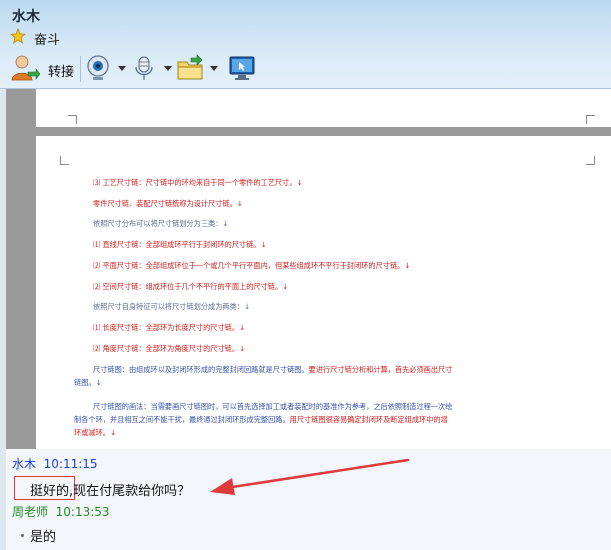 This screenshot has height=550, width=611. I want to click on send-file-button, so click(198, 69).